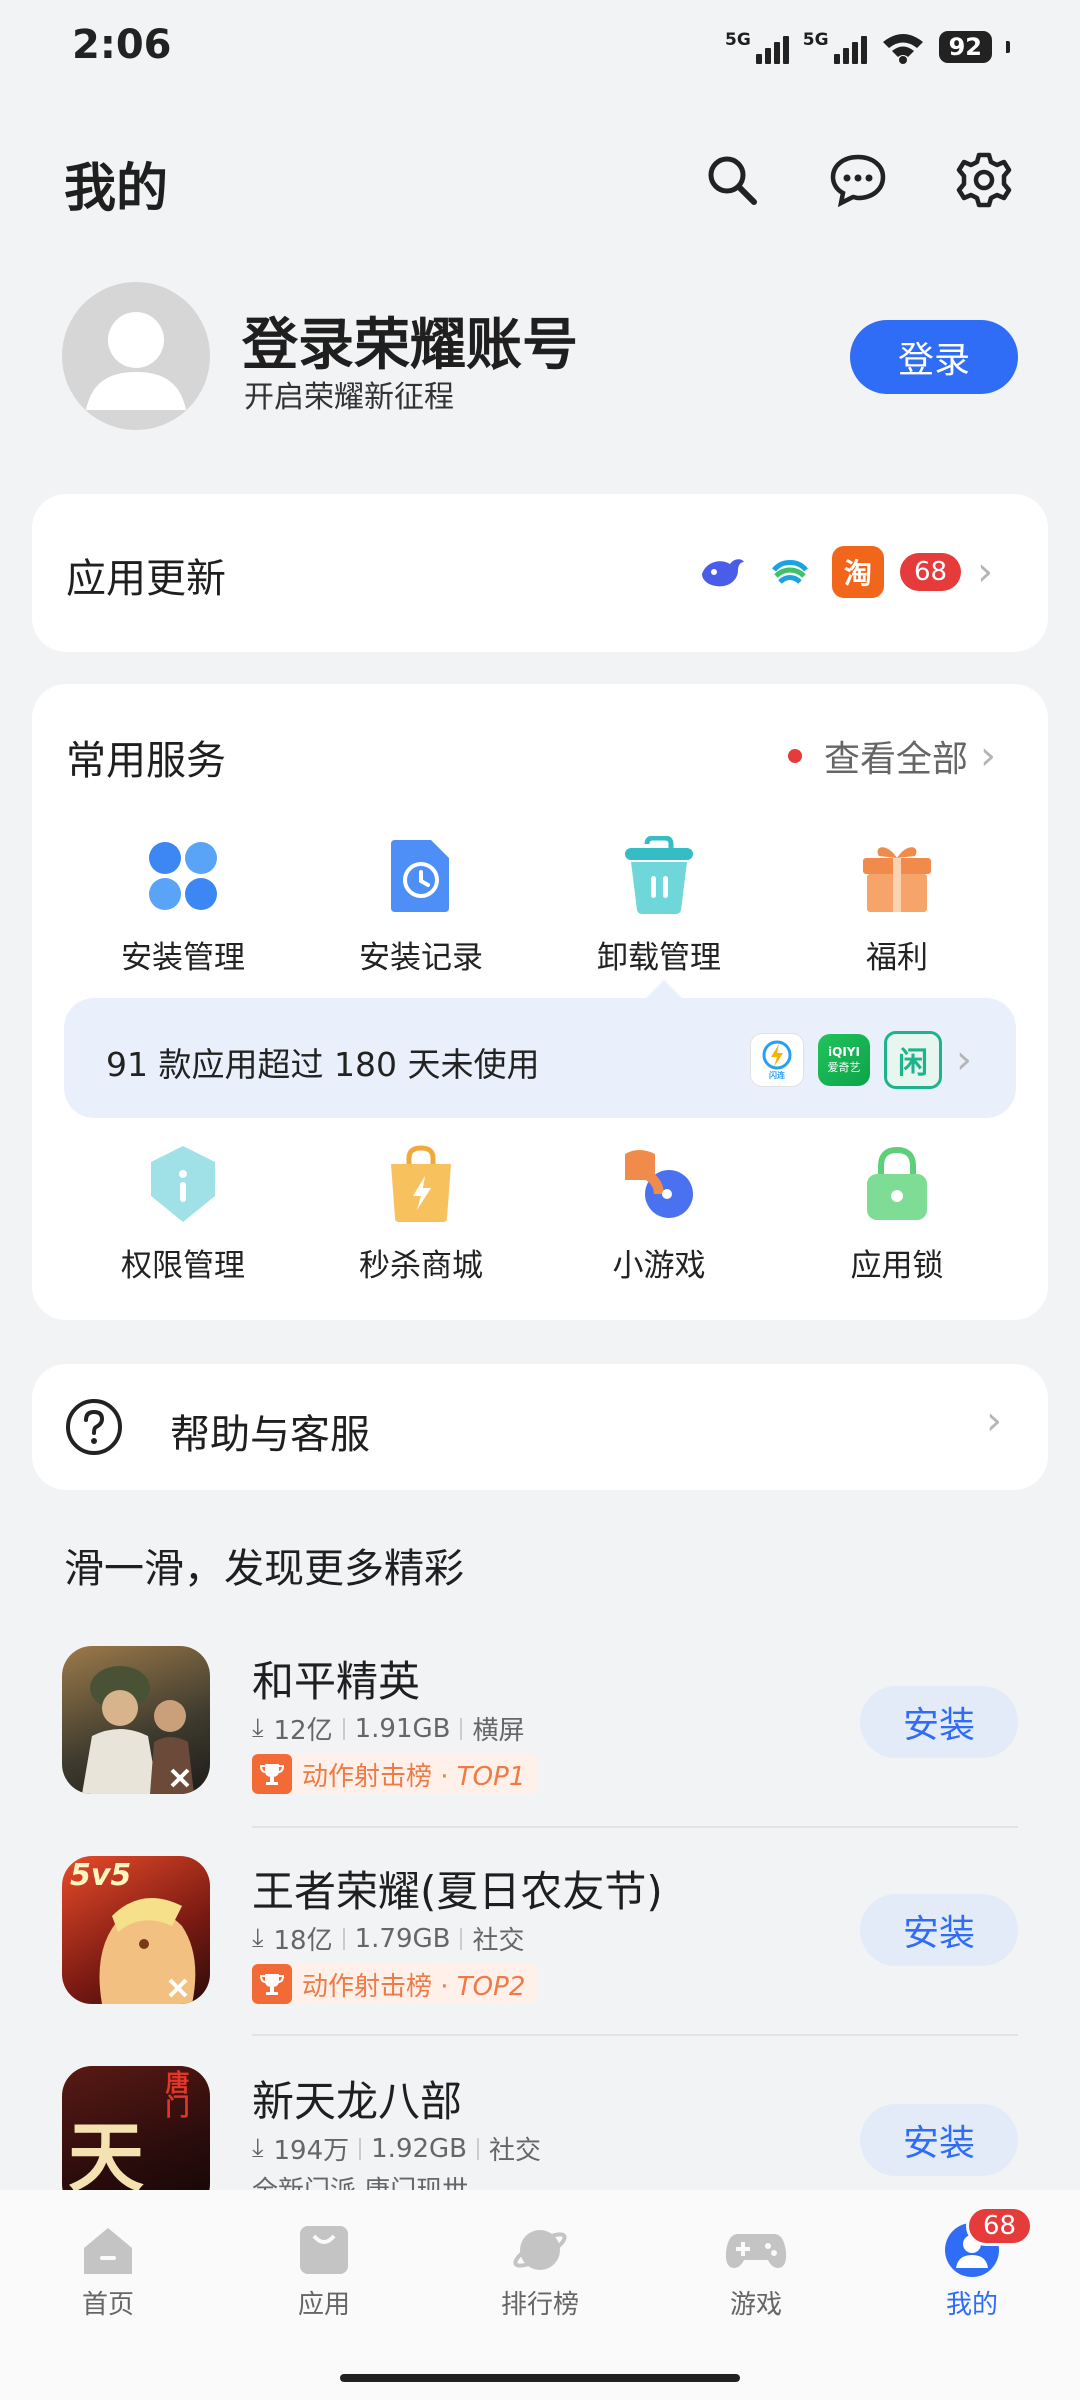 The image size is (1080, 2400). I want to click on service-label: 卸载管理, so click(659, 958).